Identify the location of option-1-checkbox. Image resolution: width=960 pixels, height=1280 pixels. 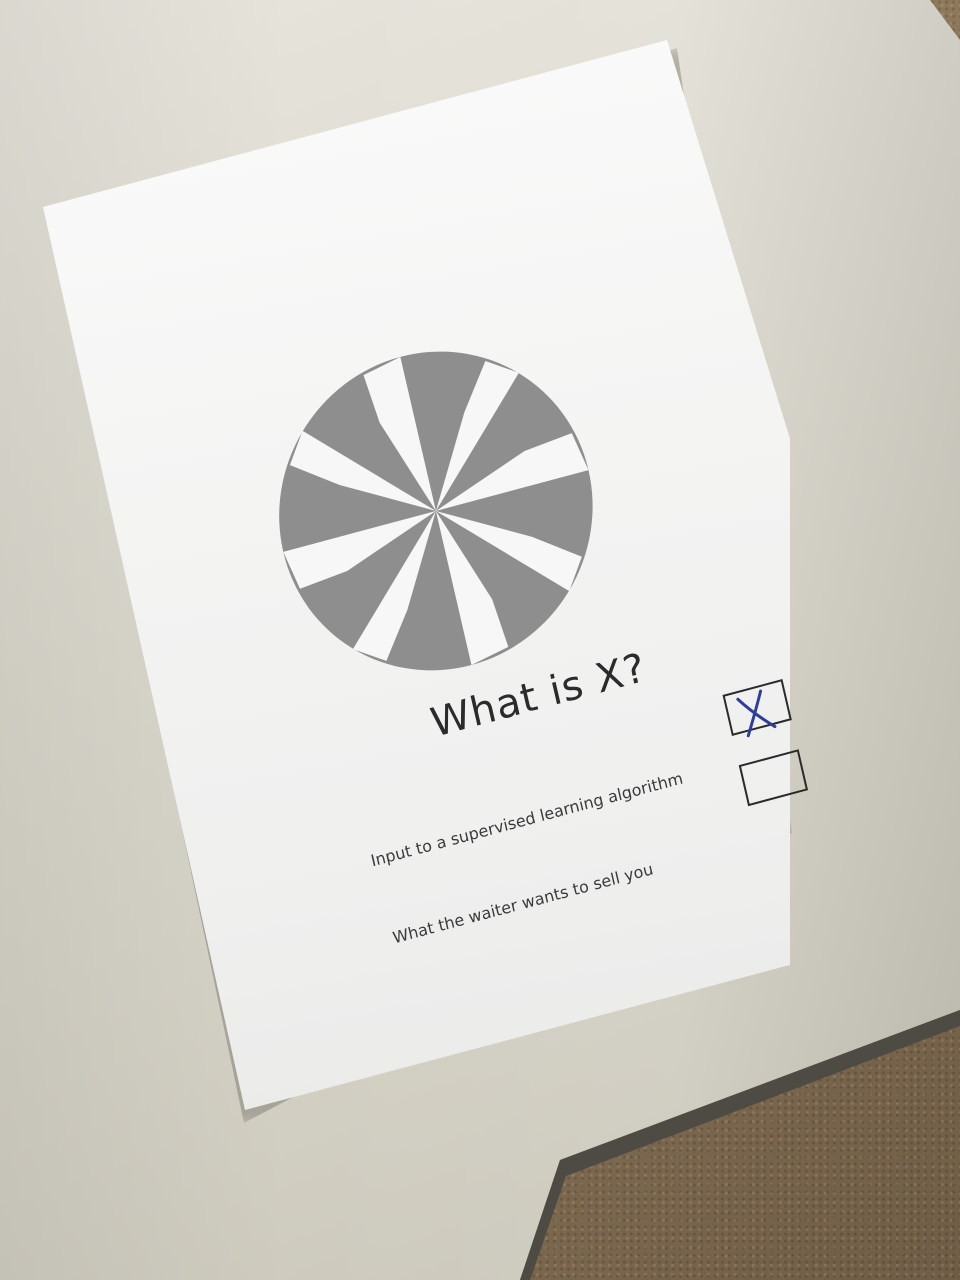
(757, 708).